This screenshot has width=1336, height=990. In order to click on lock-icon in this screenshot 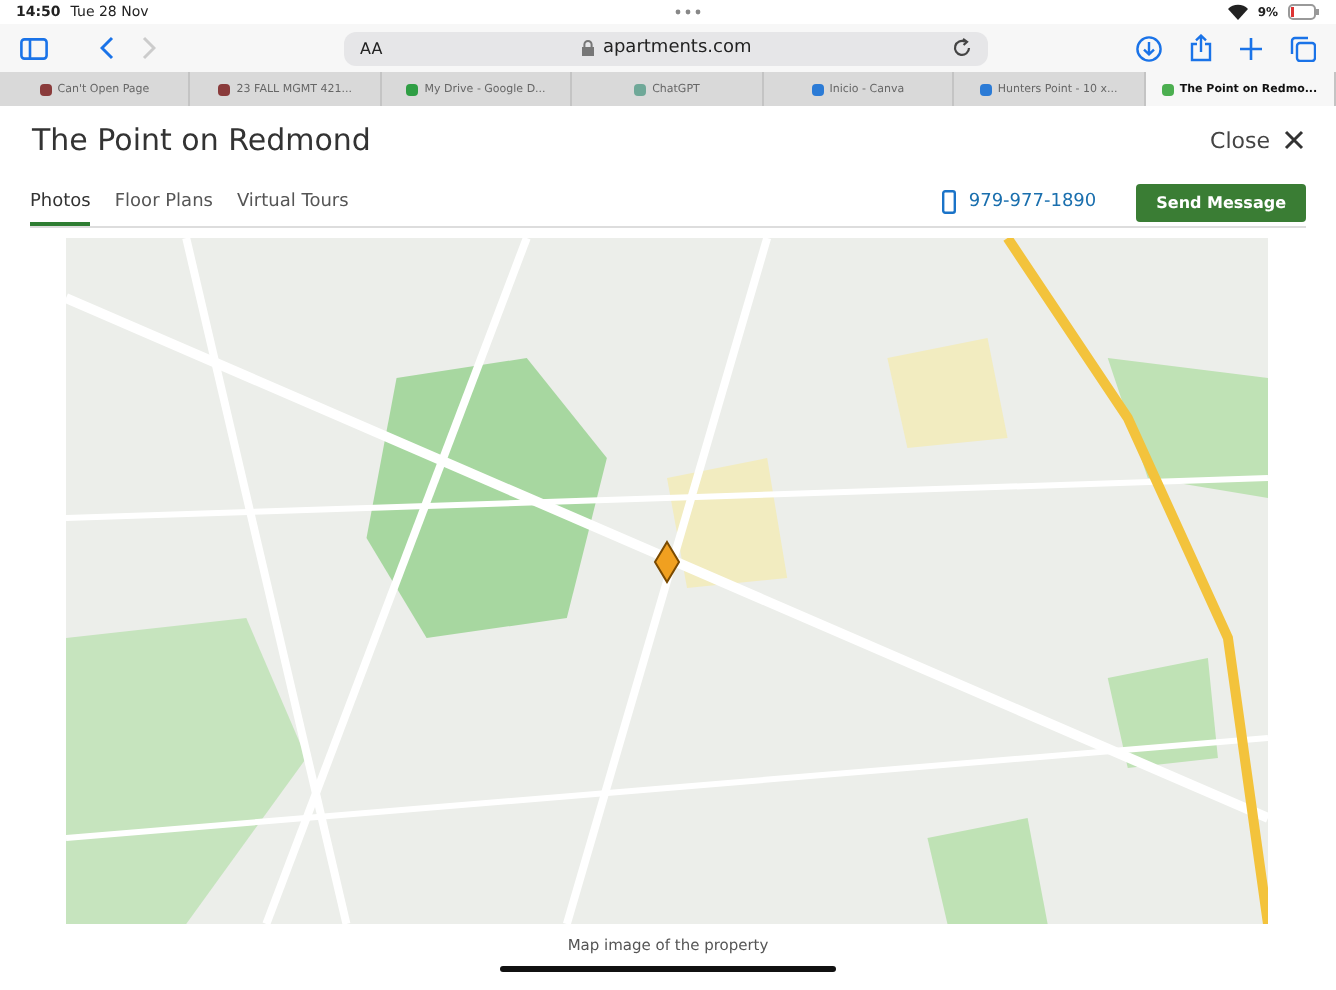, I will do `click(588, 48)`.